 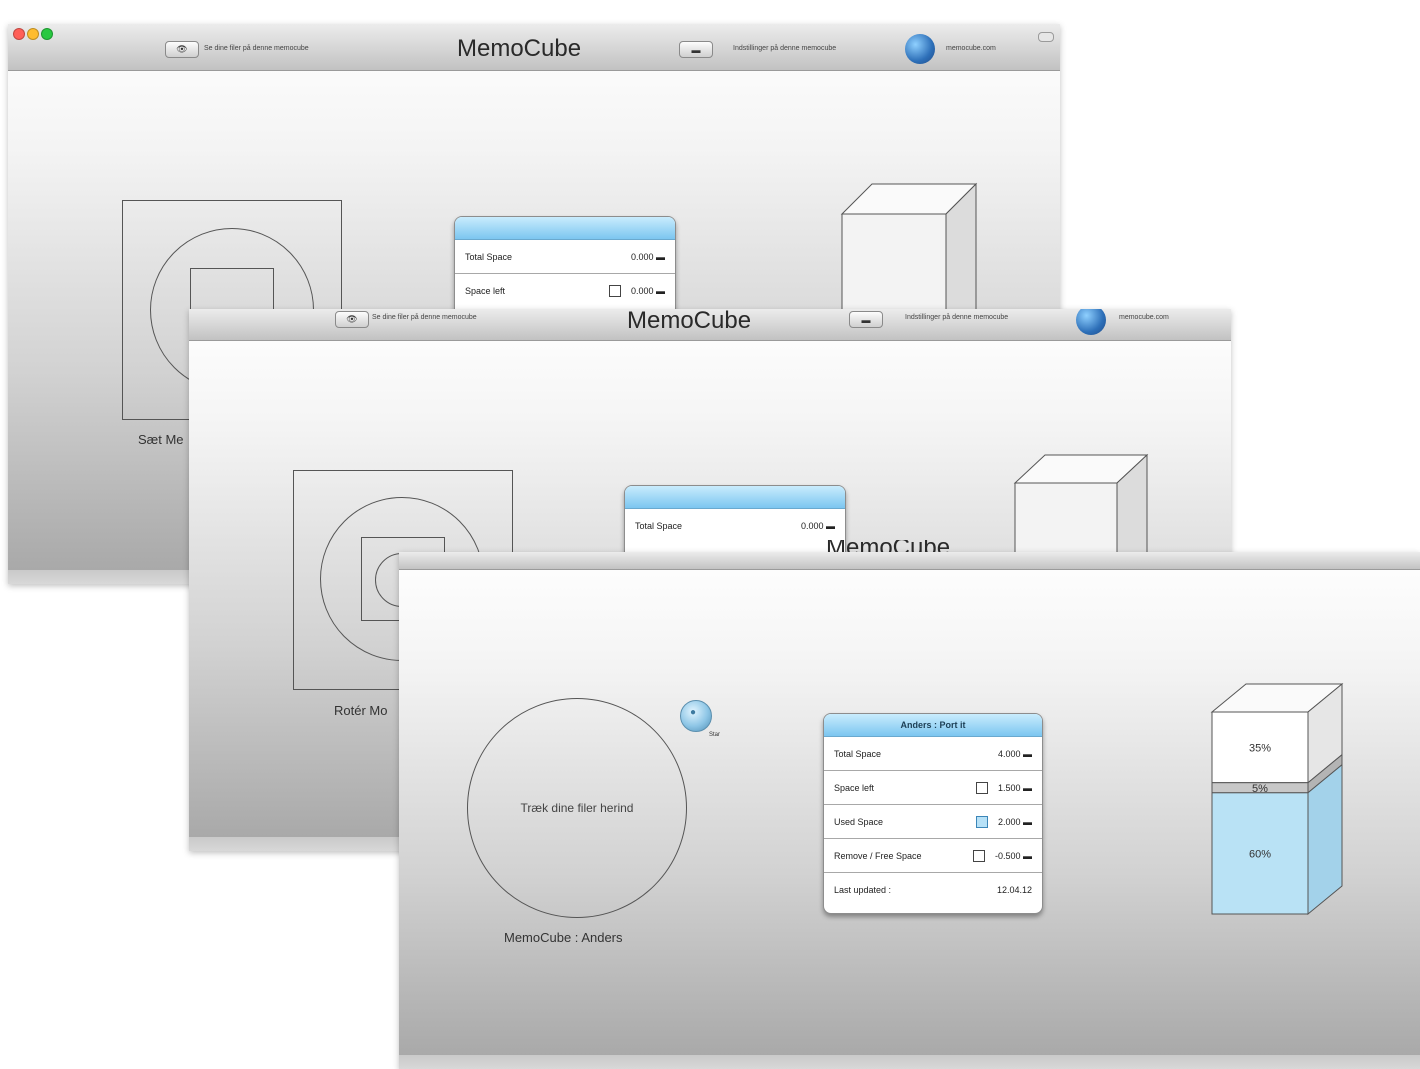 I want to click on used-space-checkbox, so click(x=981, y=821).